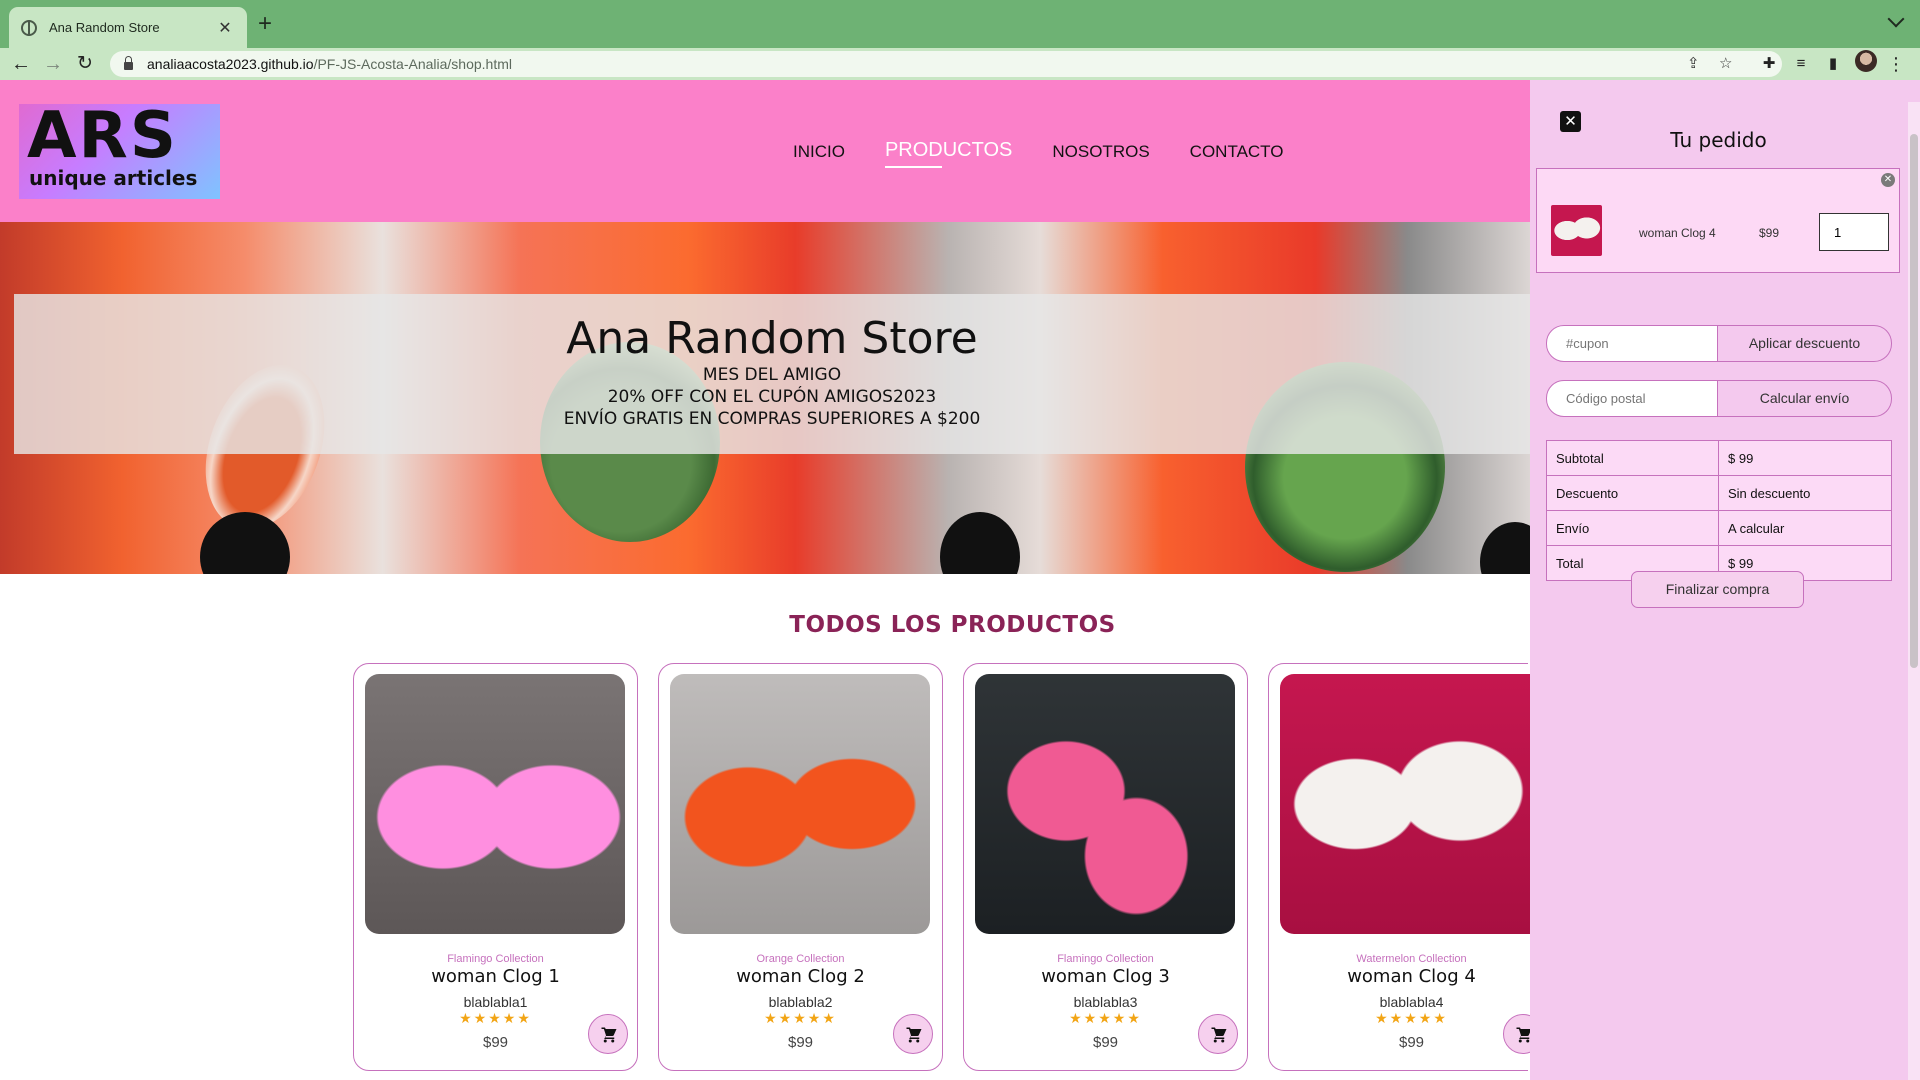 Image resolution: width=1920 pixels, height=1080 pixels. What do you see at coordinates (495, 804) in the screenshot?
I see `product-image-flamingo` at bounding box center [495, 804].